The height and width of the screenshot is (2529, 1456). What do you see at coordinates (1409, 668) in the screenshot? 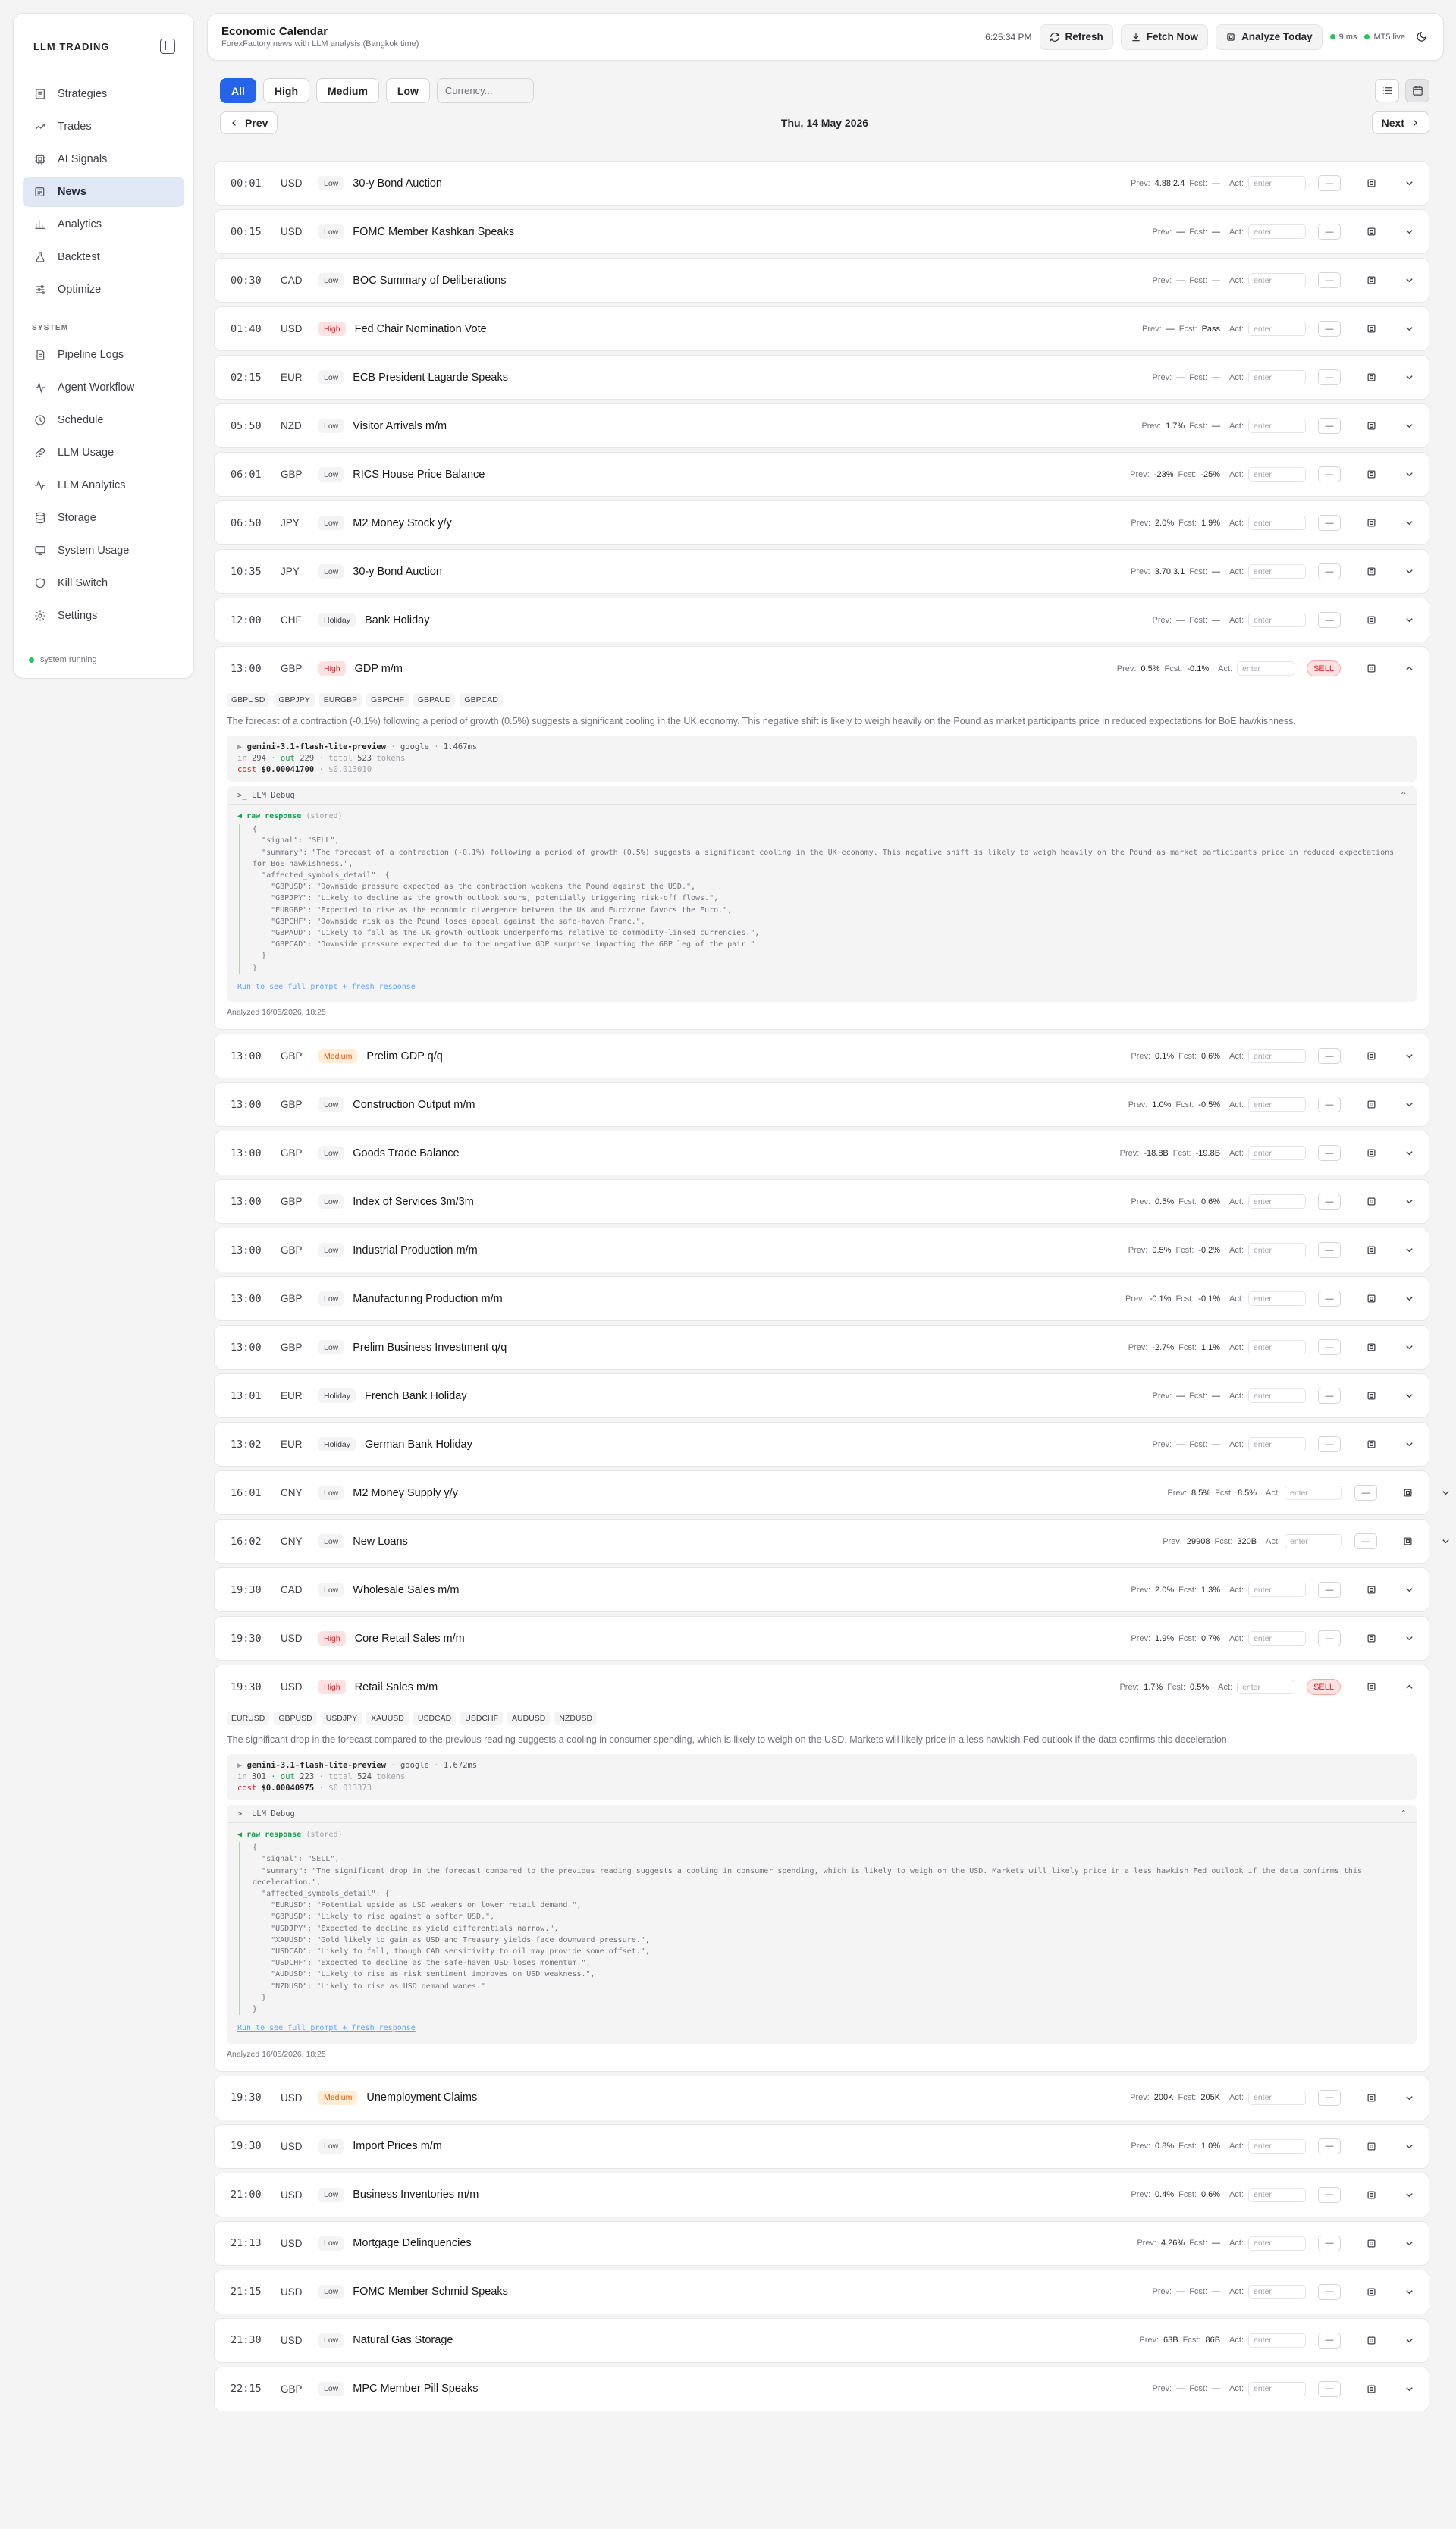
I see `chevron-up-icon` at bounding box center [1409, 668].